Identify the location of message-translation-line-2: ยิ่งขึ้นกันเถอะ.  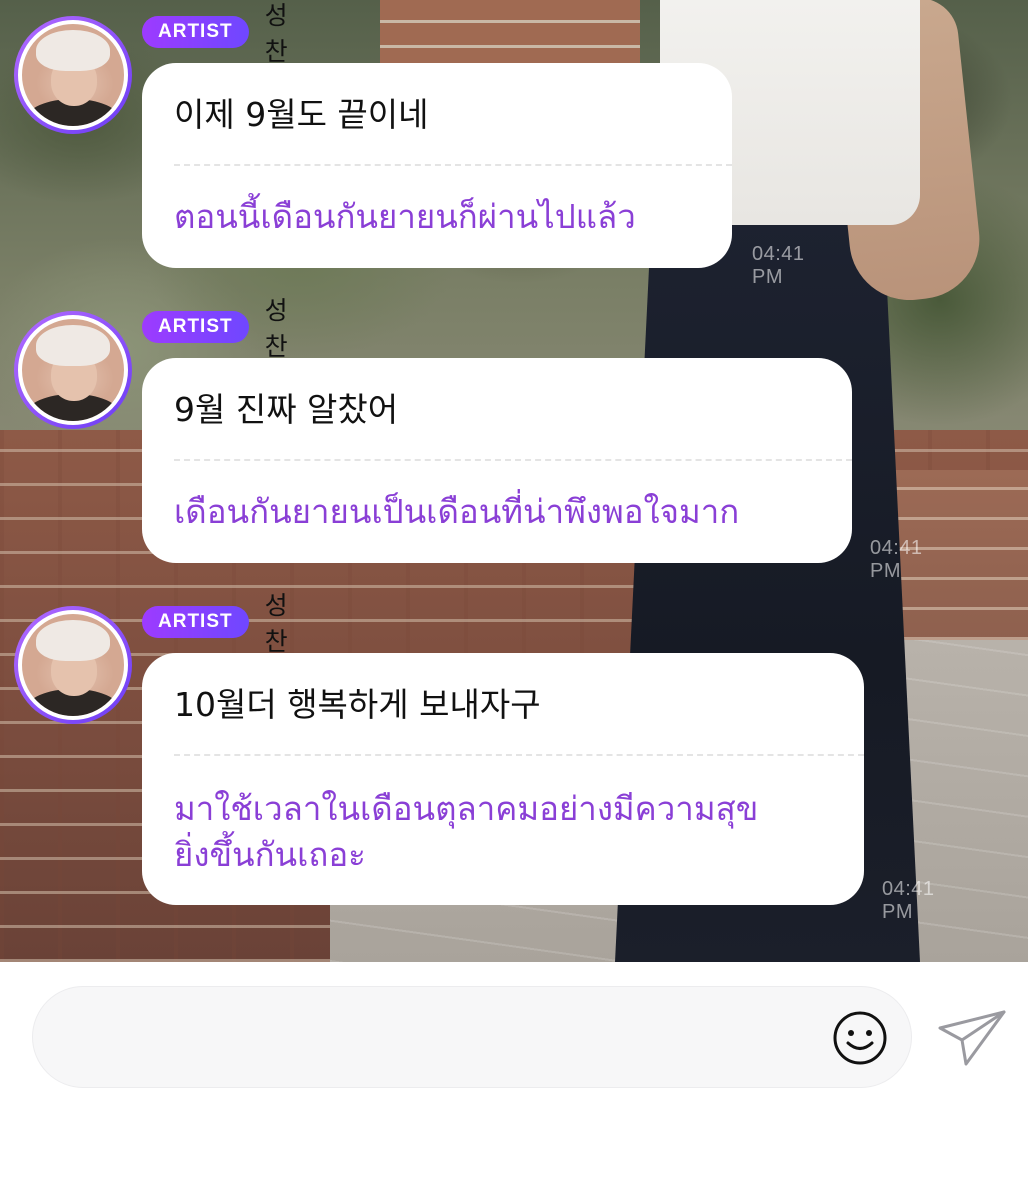
(270, 854).